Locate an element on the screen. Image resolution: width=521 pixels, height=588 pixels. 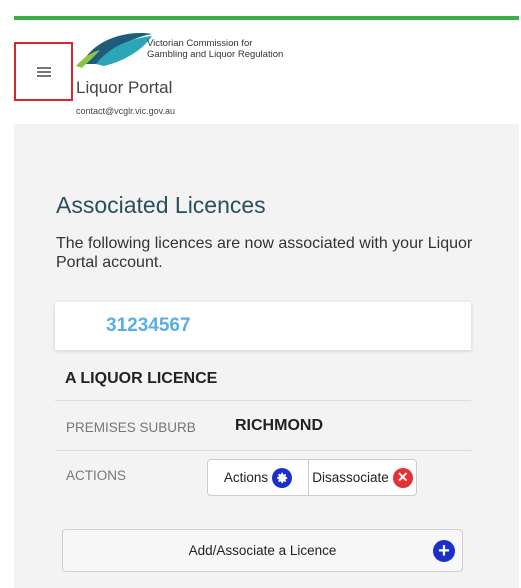
licence-action-buttons: Actions Disassociate ✕ is located at coordinates (312, 477).